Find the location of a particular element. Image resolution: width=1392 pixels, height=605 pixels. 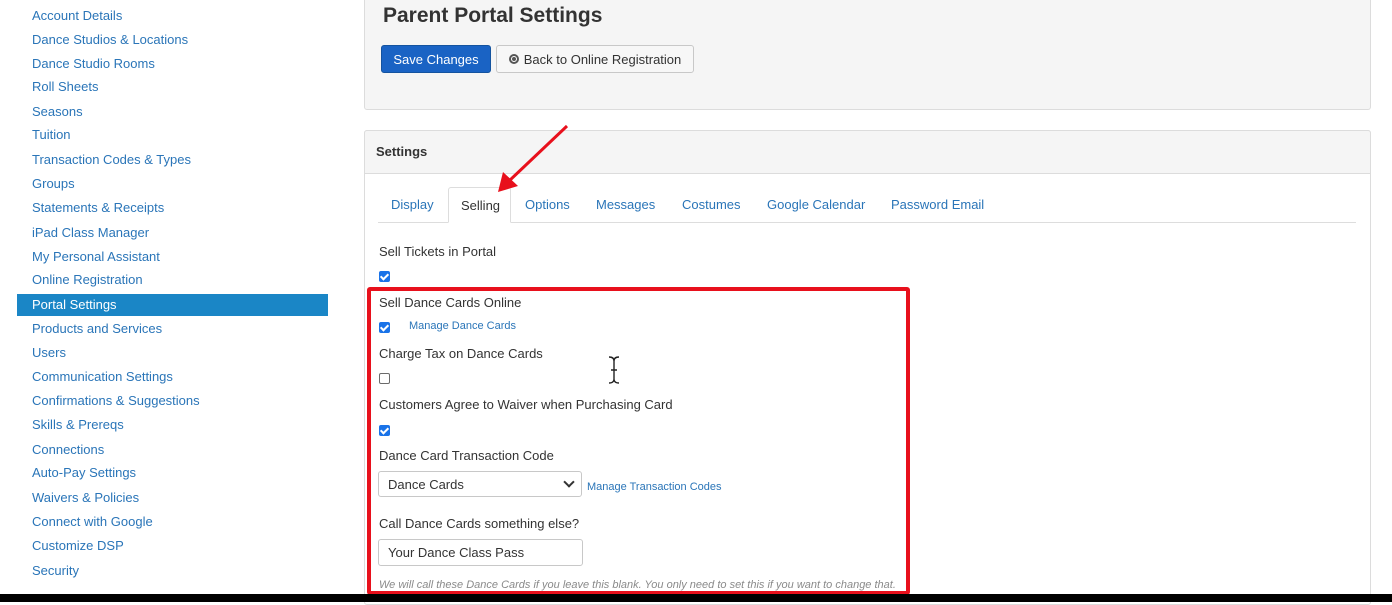

tab-messages: Messages is located at coordinates (625, 204).